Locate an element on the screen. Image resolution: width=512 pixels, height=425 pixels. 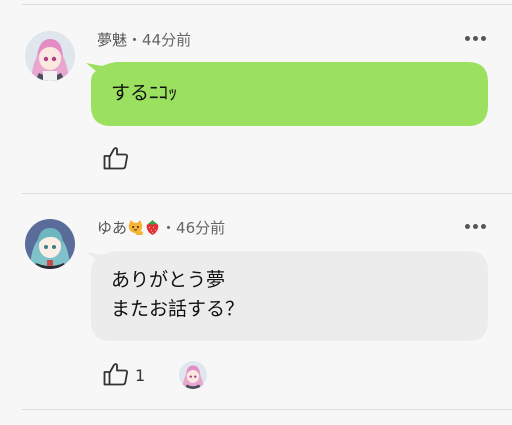
comment-text: ありがとう夢 またお話する？ is located at coordinates (178, 294).